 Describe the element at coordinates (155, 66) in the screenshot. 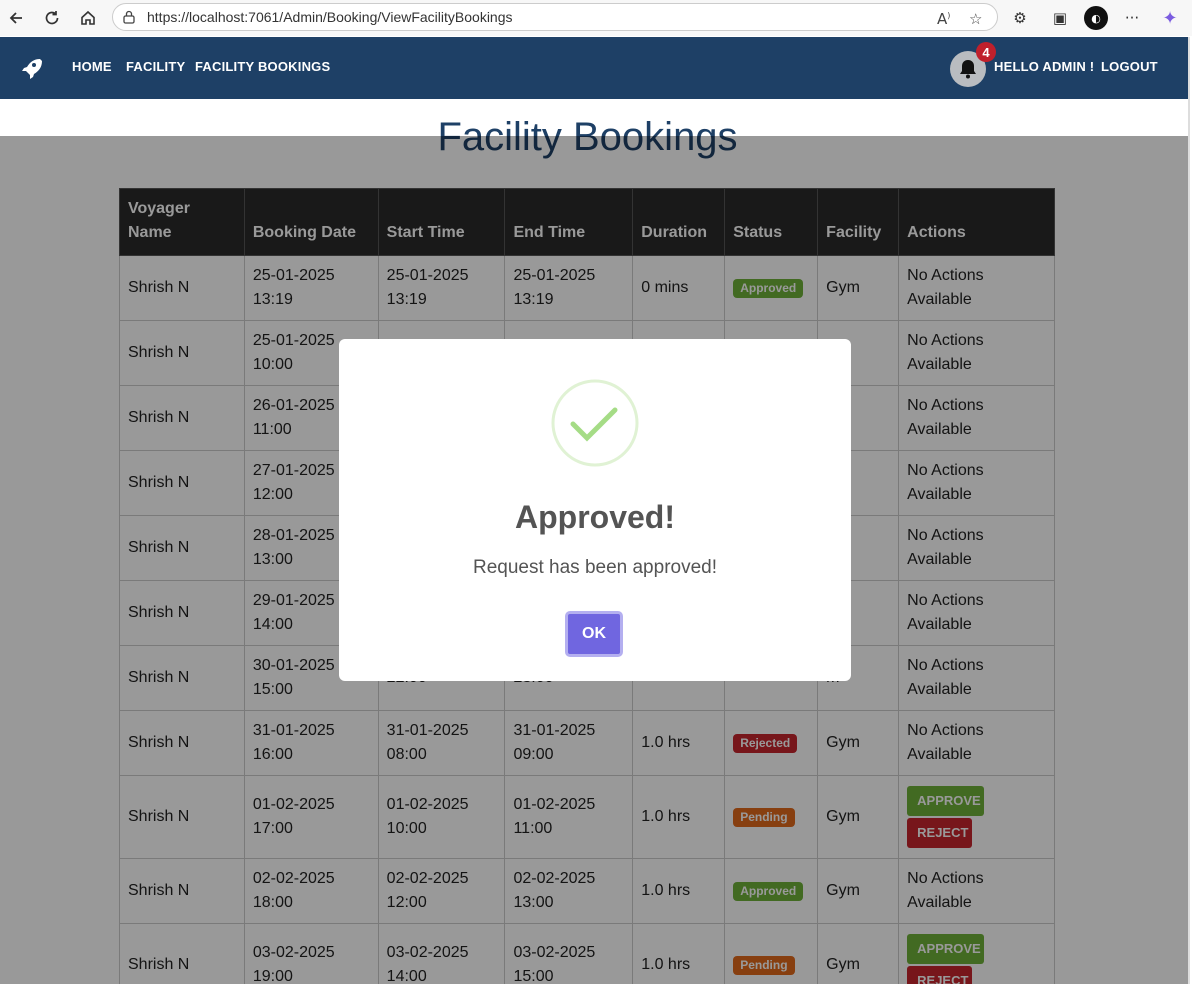

I see `nav-facility-link: FACILITY` at that location.